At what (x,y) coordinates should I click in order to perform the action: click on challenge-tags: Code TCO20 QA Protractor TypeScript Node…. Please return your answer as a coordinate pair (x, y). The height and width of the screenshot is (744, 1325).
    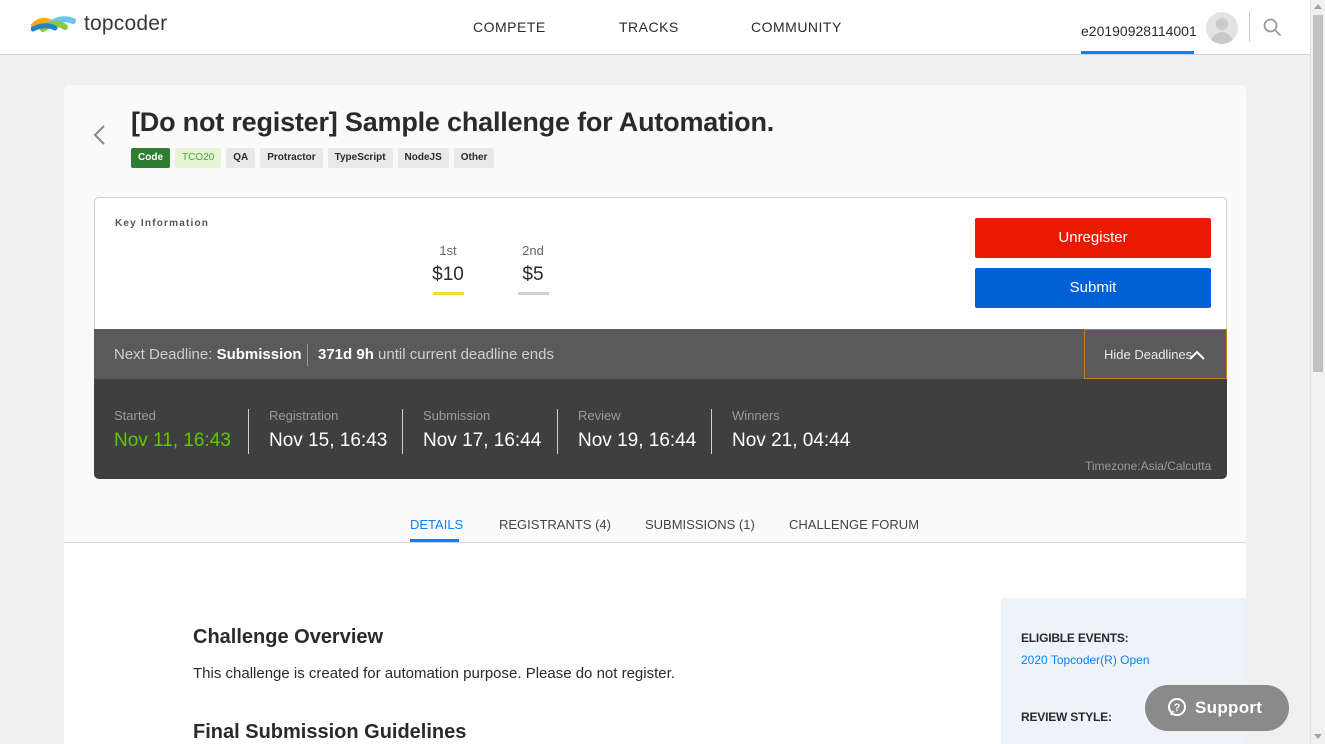
    Looking at the image, I should click on (315, 158).